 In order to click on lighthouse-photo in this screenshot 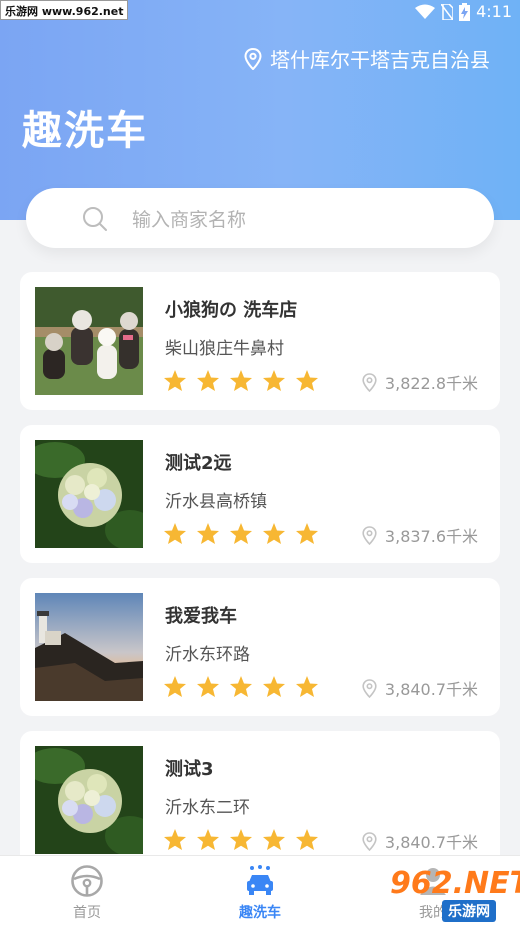, I will do `click(89, 647)`.